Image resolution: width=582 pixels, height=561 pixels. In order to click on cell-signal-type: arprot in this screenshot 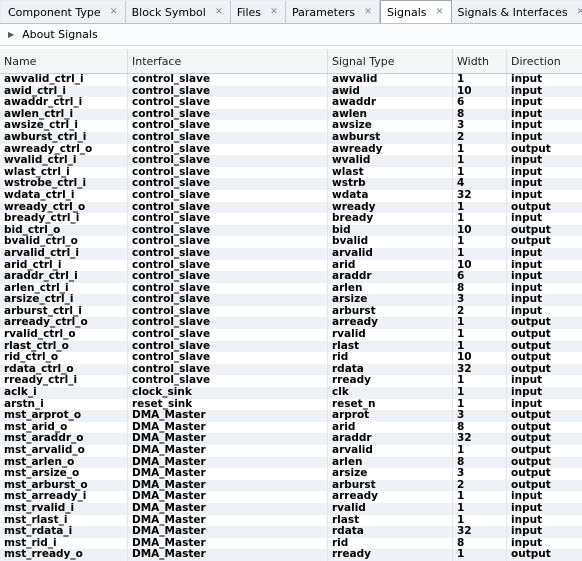, I will do `click(390, 416)`.